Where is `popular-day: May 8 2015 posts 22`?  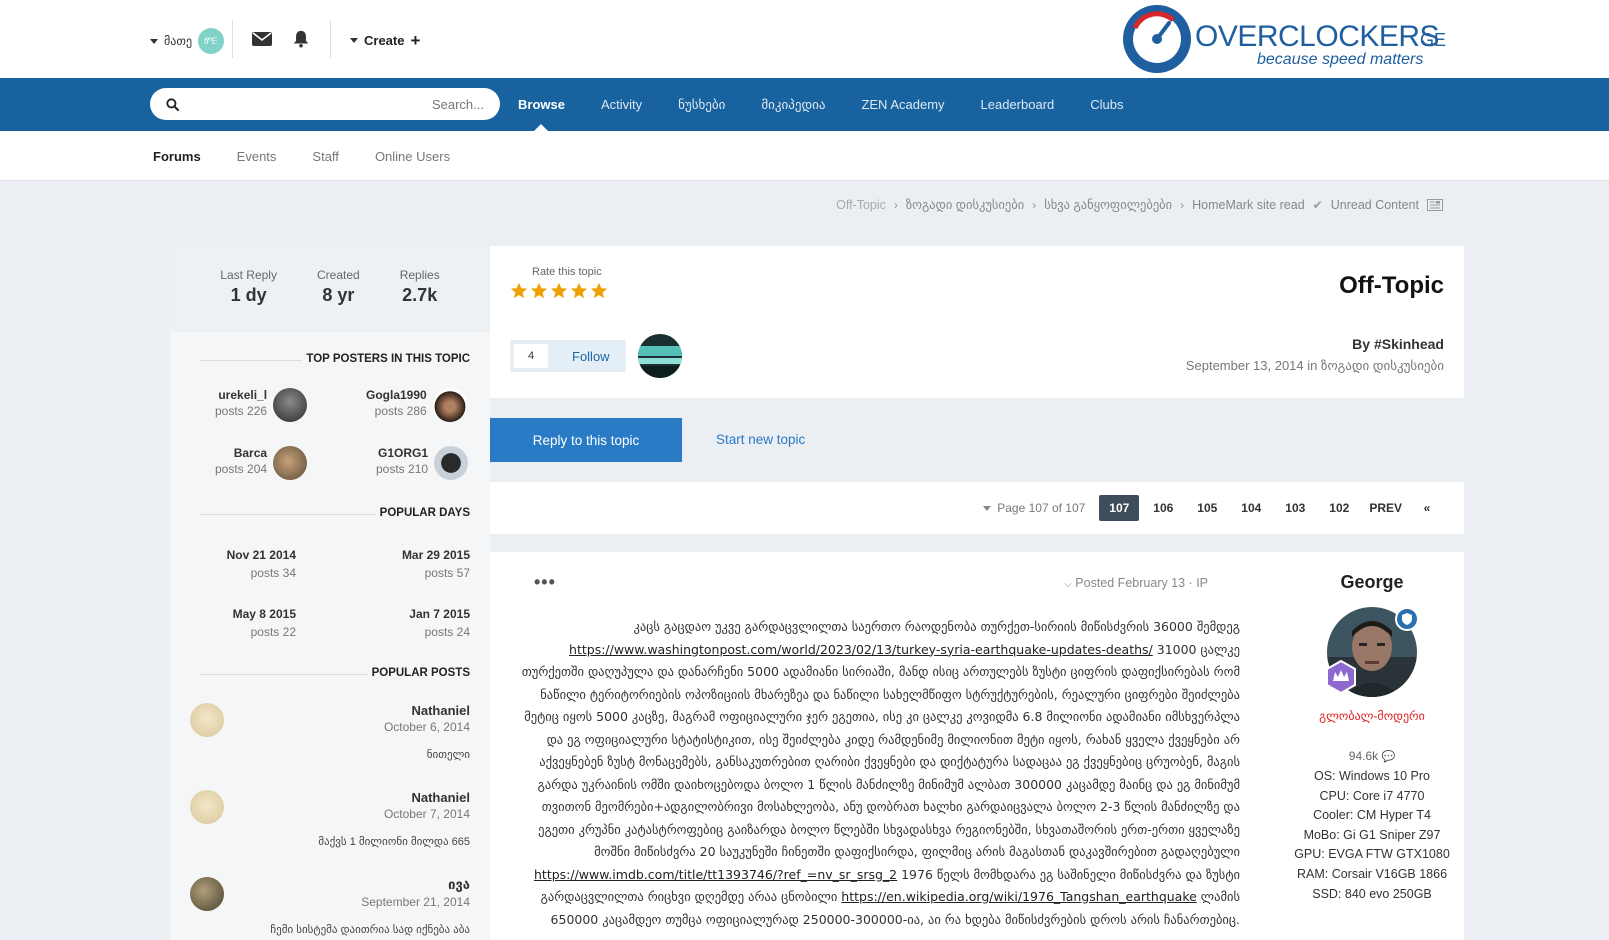
popular-day: May 8 2015 posts 22 is located at coordinates (264, 623).